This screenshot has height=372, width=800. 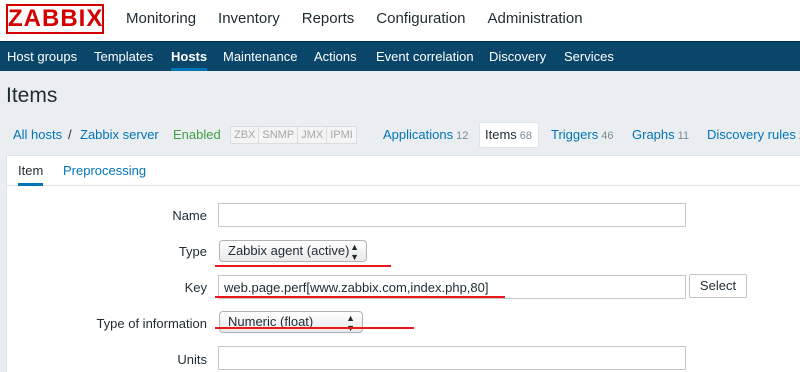 What do you see at coordinates (293, 251) in the screenshot?
I see `type-select: Zabbix agent (active) ▲ ▼` at bounding box center [293, 251].